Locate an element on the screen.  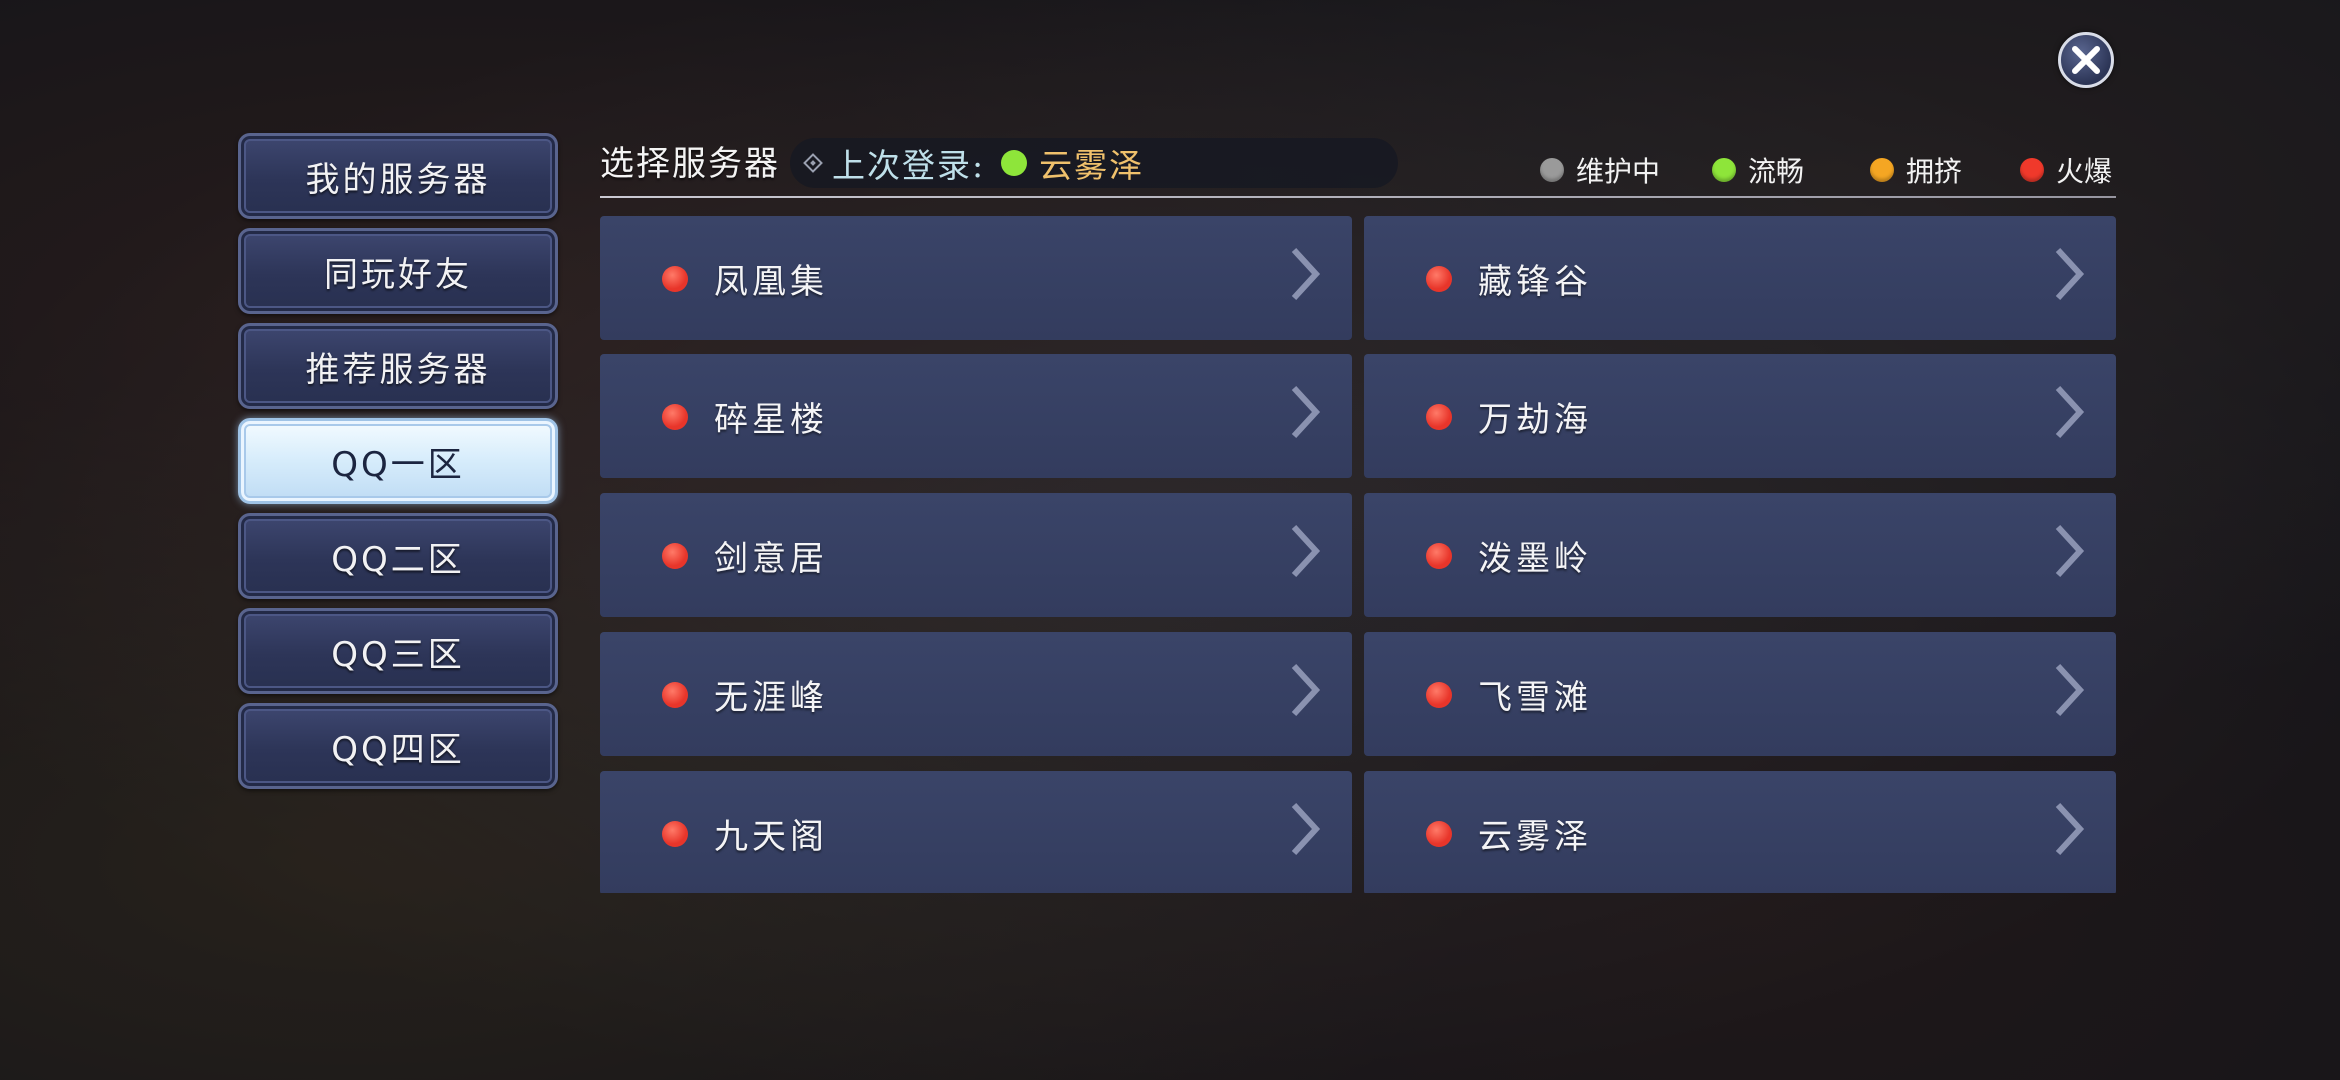
sidebar-item-my-servers: 我的服务器 is located at coordinates (398, 176).